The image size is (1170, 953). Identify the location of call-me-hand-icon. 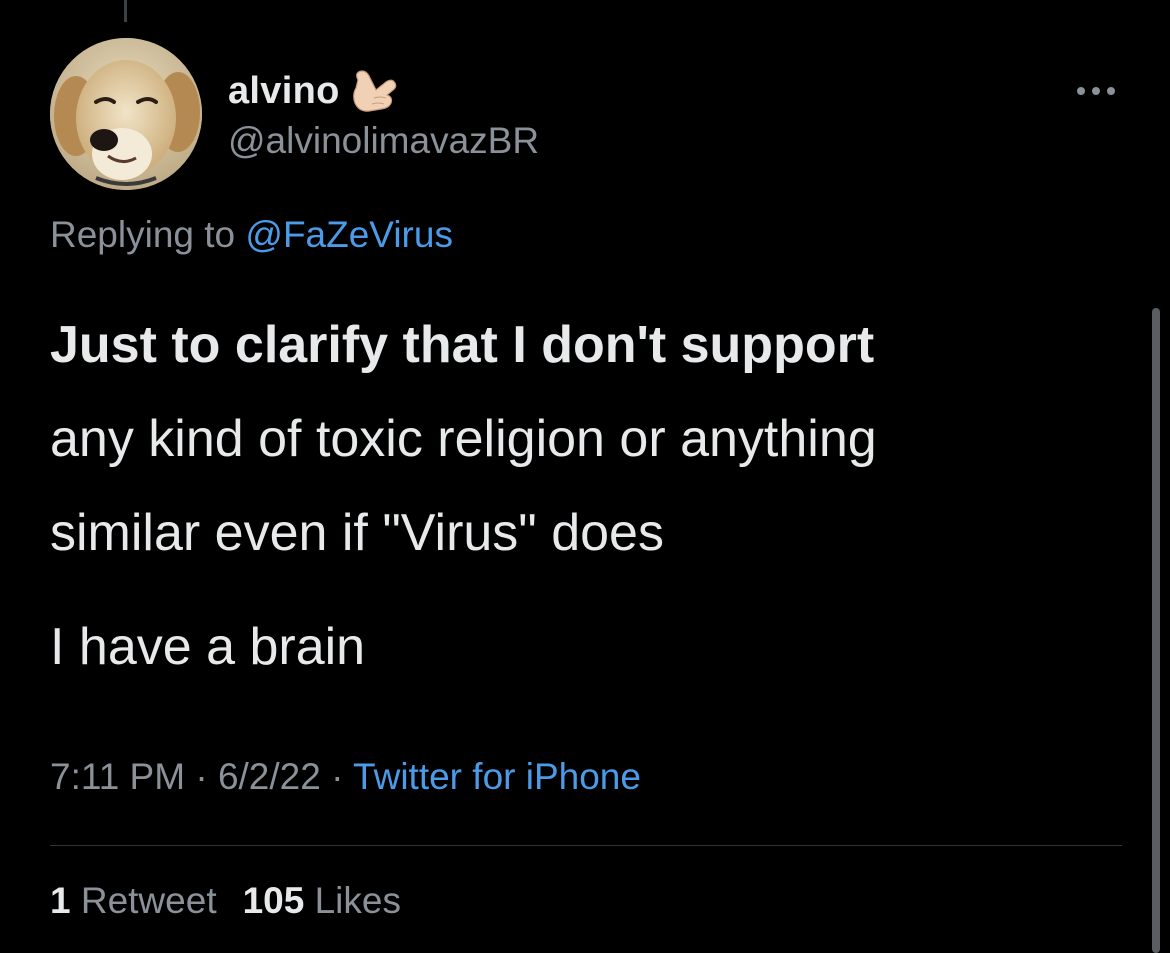
(374, 91).